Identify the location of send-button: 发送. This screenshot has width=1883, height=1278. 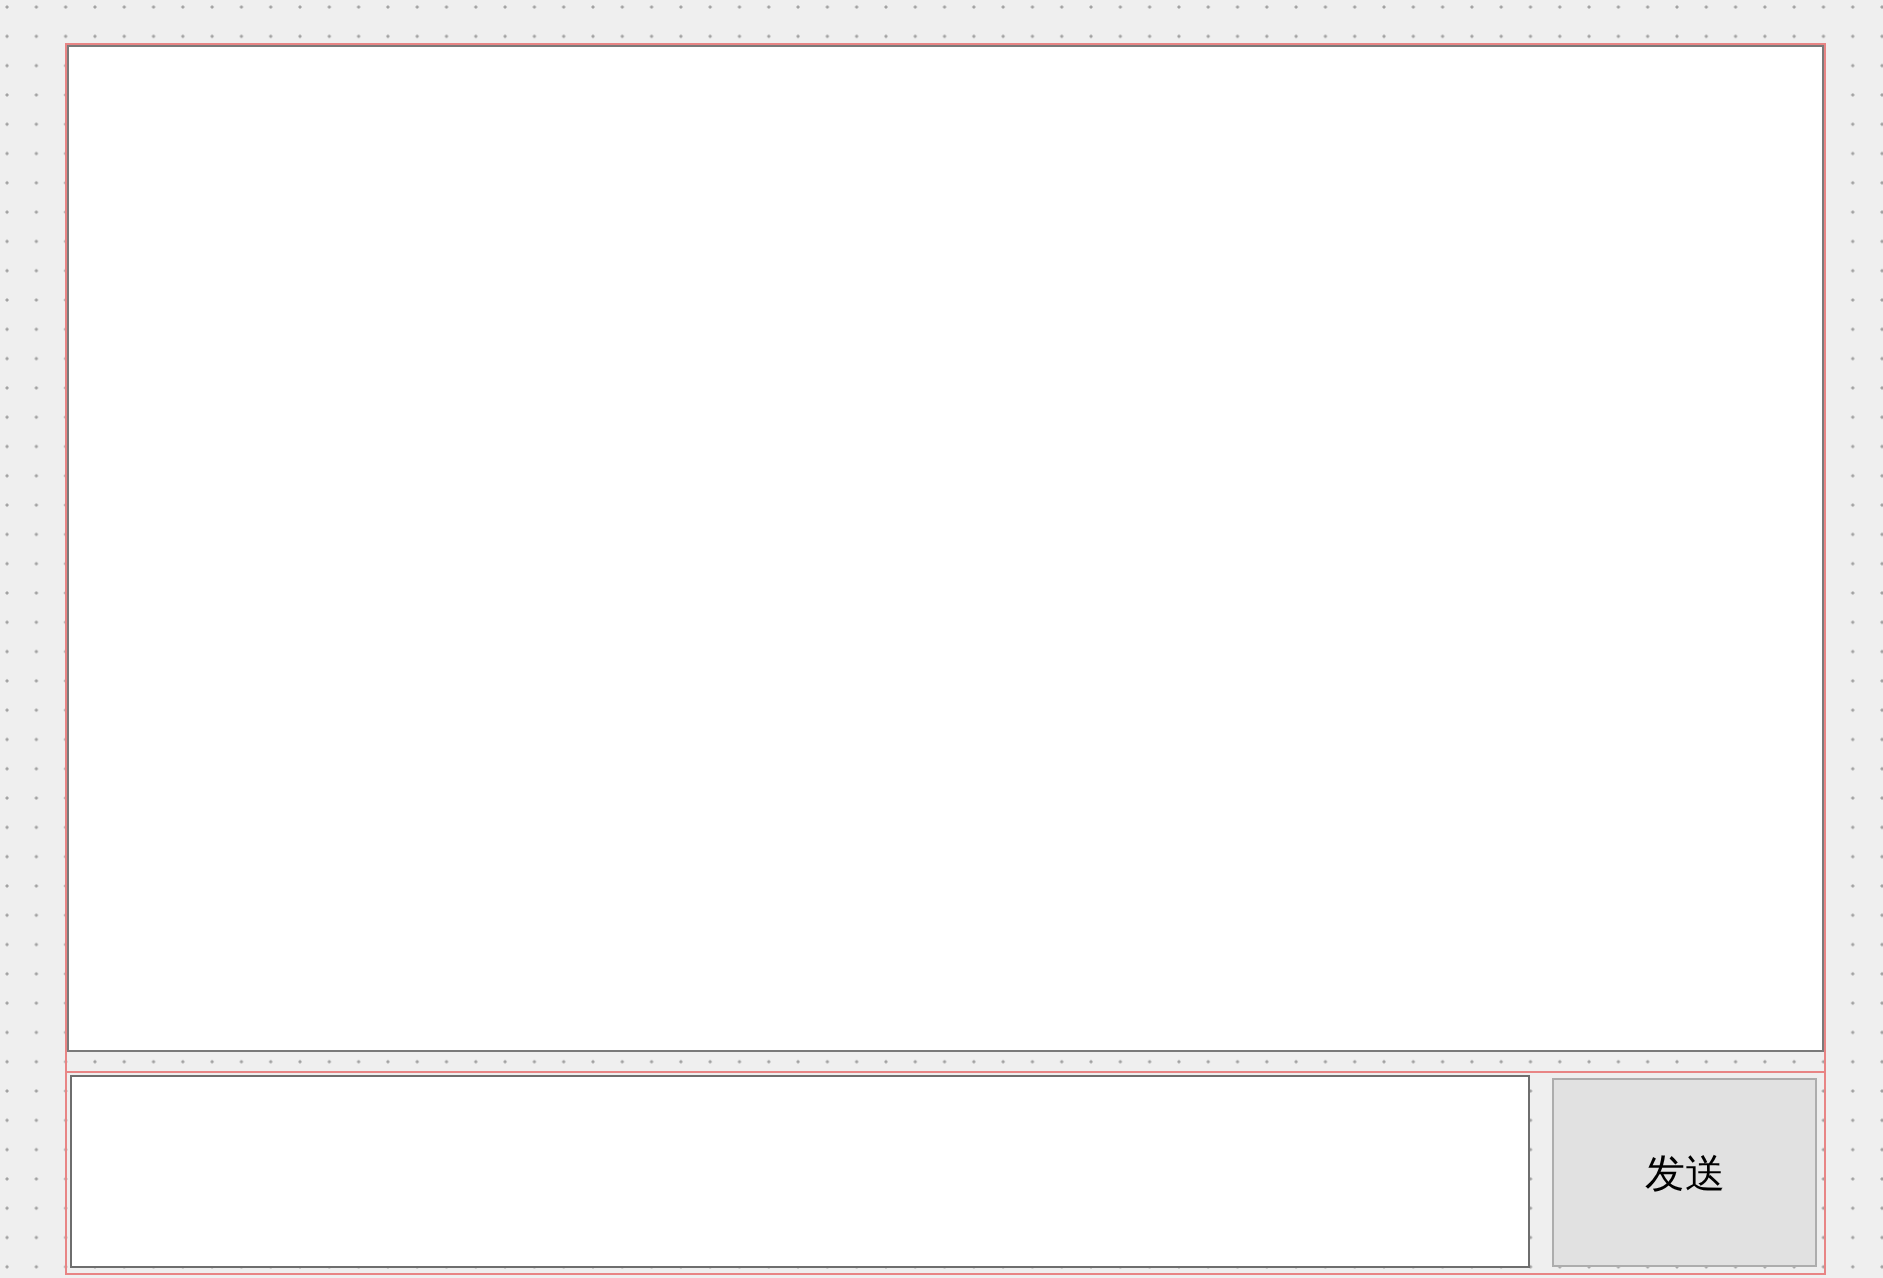
(1684, 1172).